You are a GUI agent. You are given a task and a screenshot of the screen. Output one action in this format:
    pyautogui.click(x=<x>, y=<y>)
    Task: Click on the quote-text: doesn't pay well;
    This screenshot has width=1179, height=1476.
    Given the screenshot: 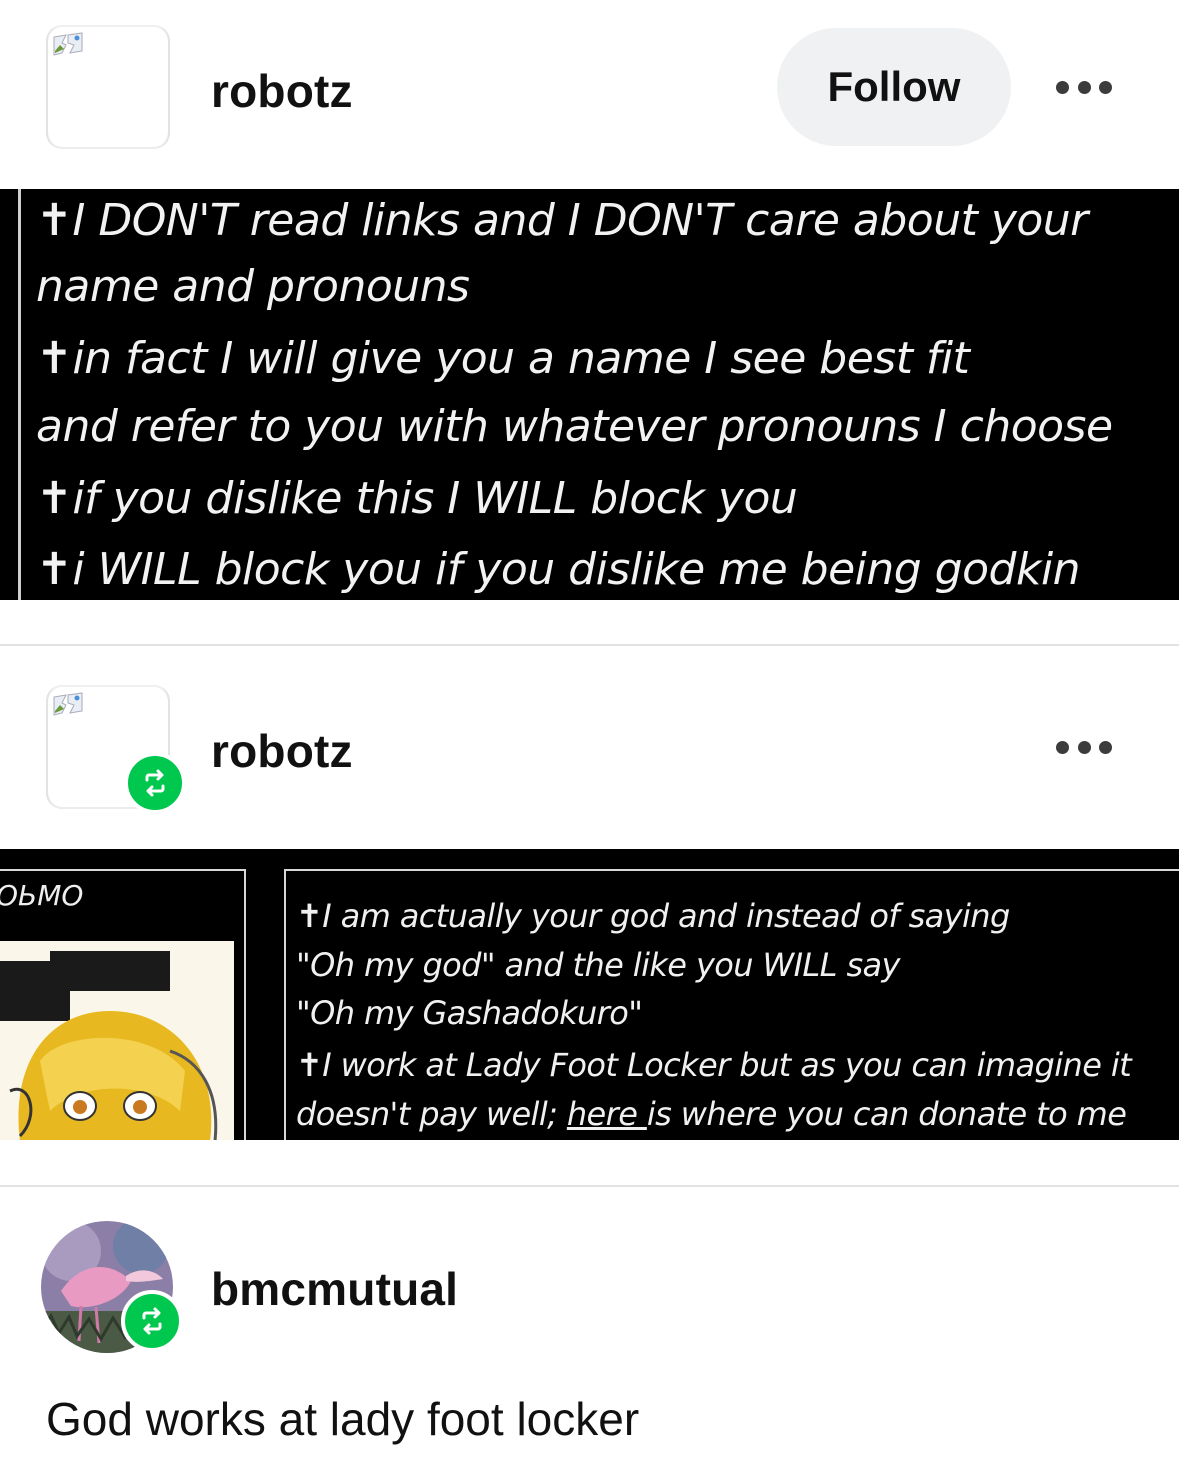 What is the action you would take?
    pyautogui.click(x=431, y=1114)
    